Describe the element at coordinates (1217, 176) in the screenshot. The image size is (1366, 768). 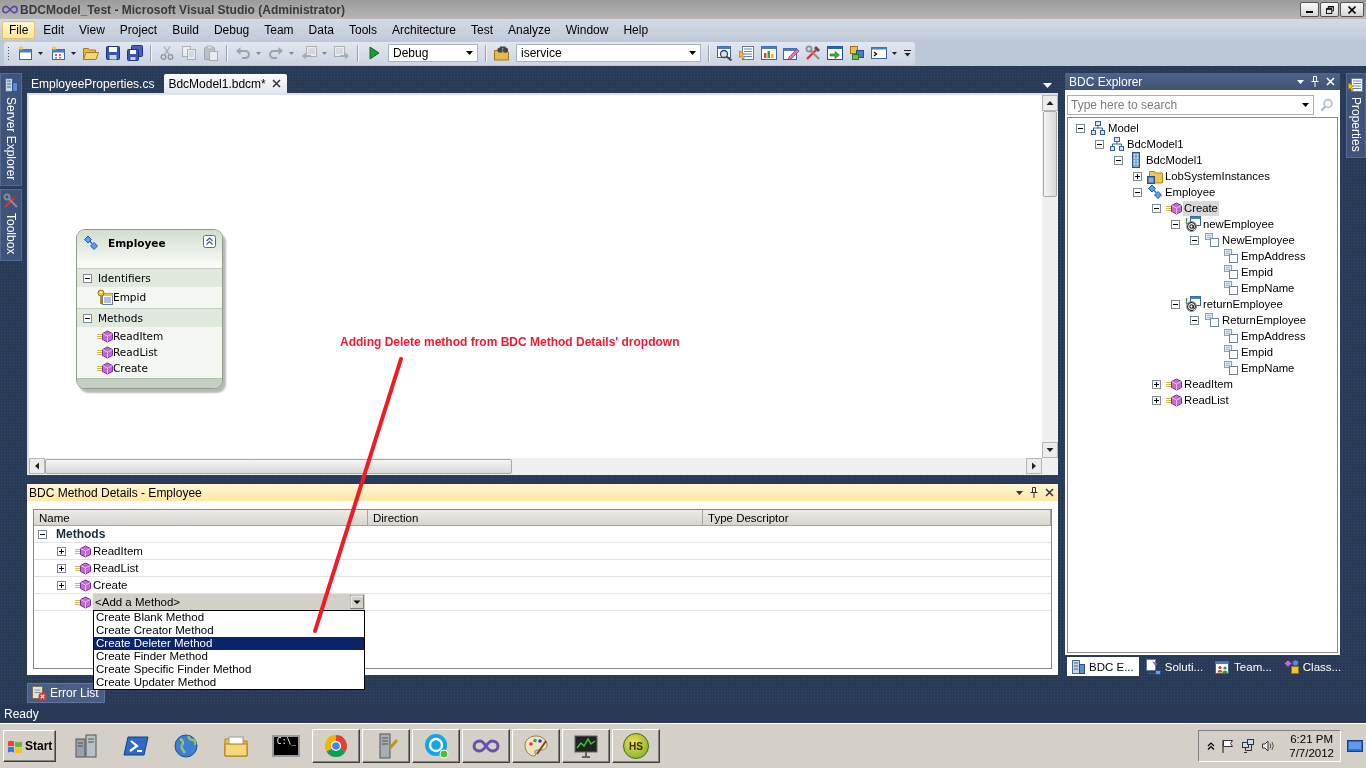
I see `tree-item: LobSystemInstances` at that location.